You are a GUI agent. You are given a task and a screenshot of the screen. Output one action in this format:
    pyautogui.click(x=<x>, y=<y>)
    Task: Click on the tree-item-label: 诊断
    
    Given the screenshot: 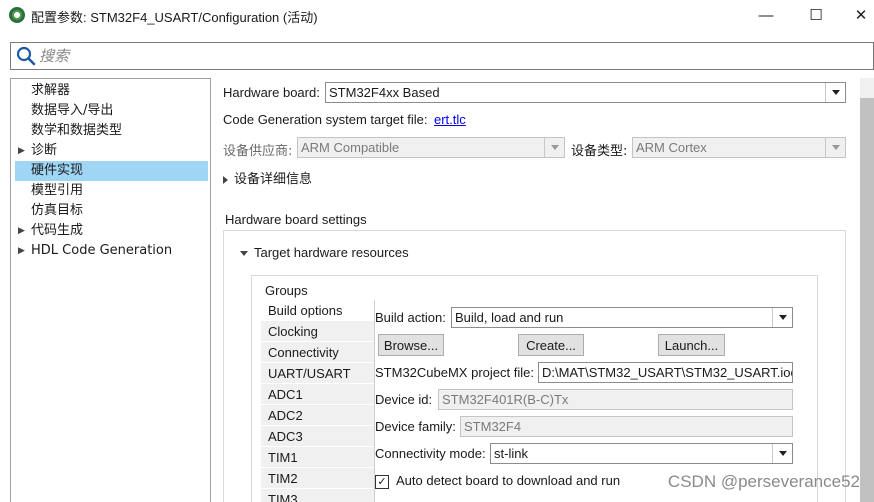 What is the action you would take?
    pyautogui.click(x=44, y=150)
    